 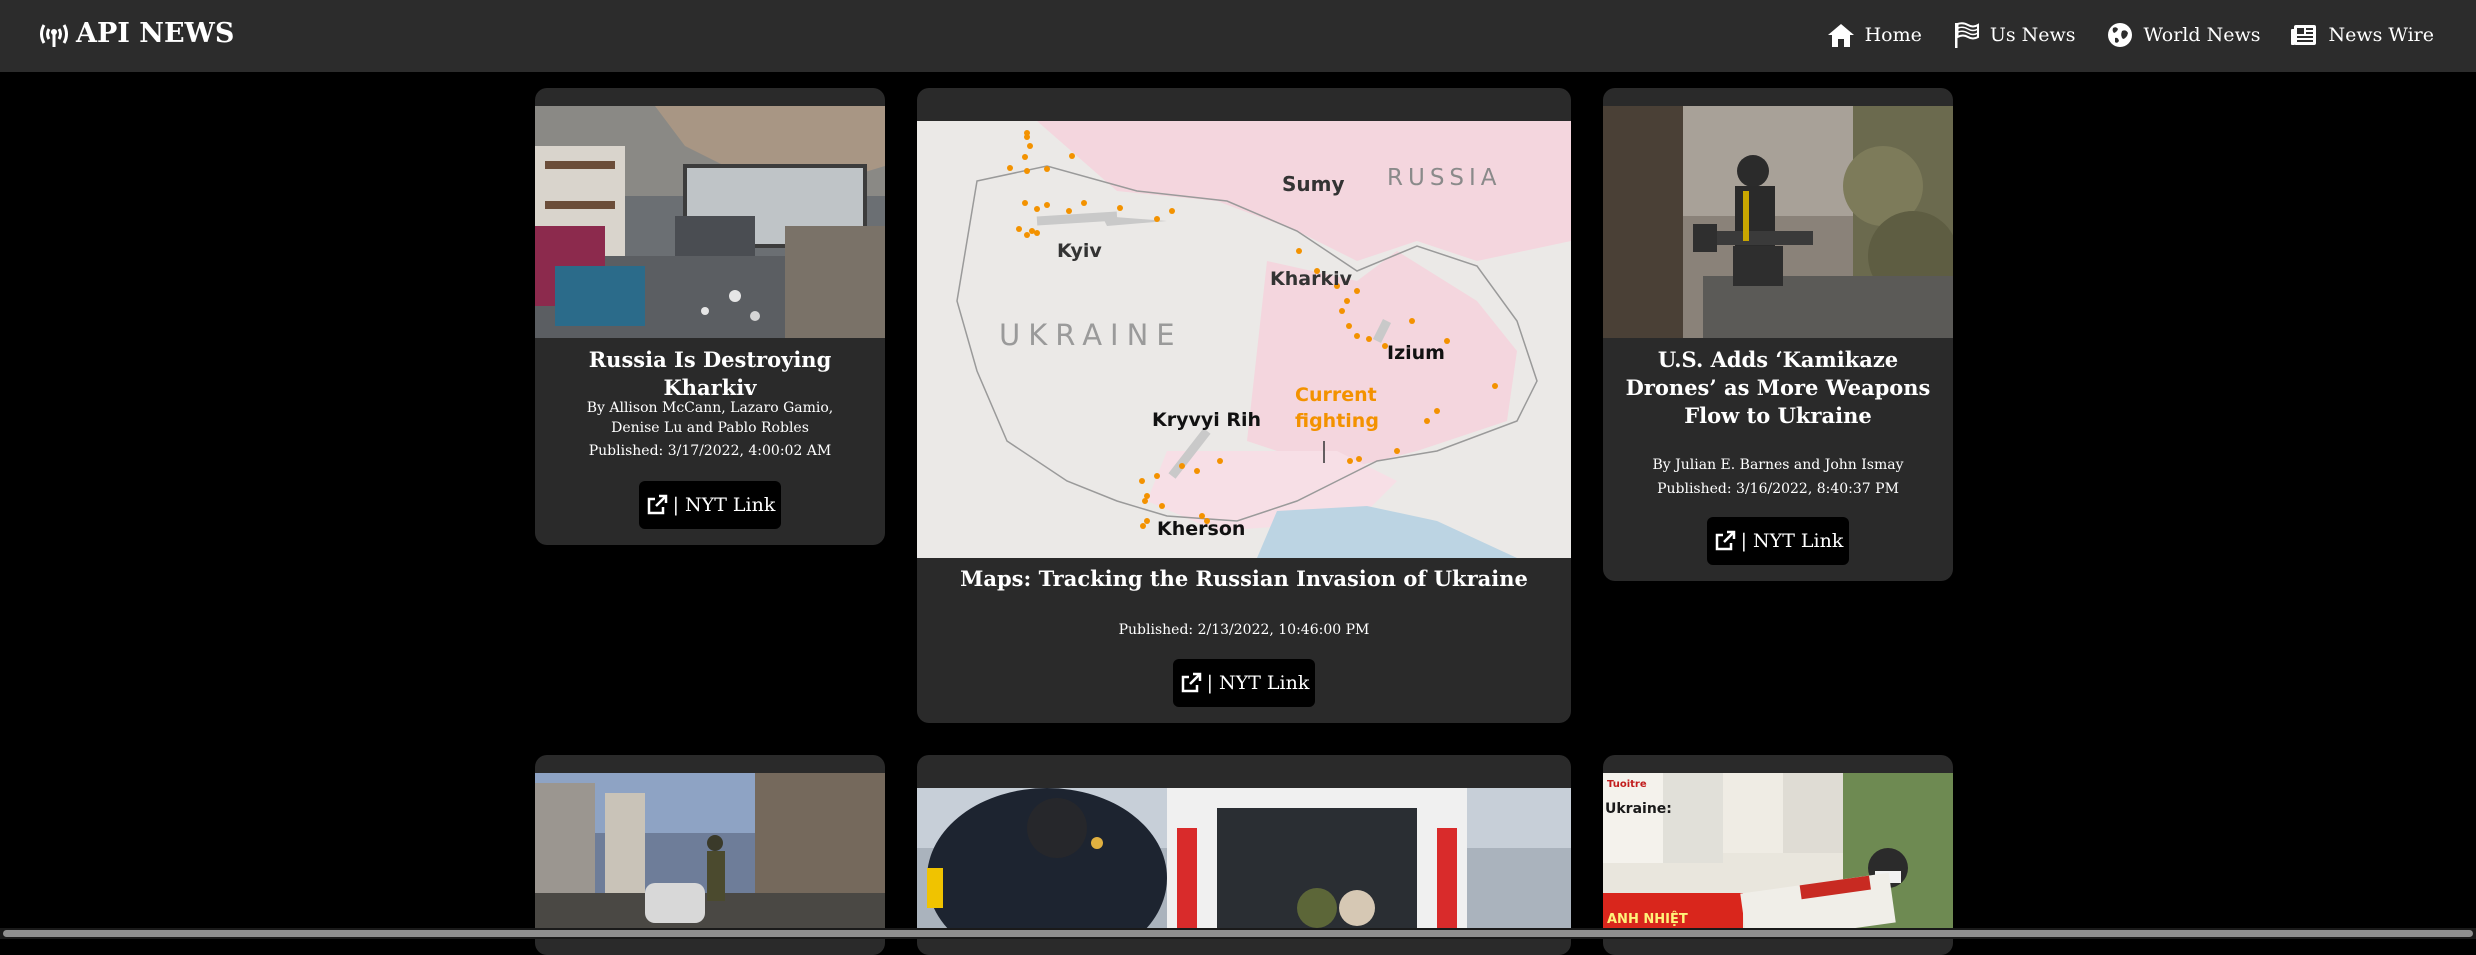 I want to click on brand: API NEWS, so click(x=136, y=33).